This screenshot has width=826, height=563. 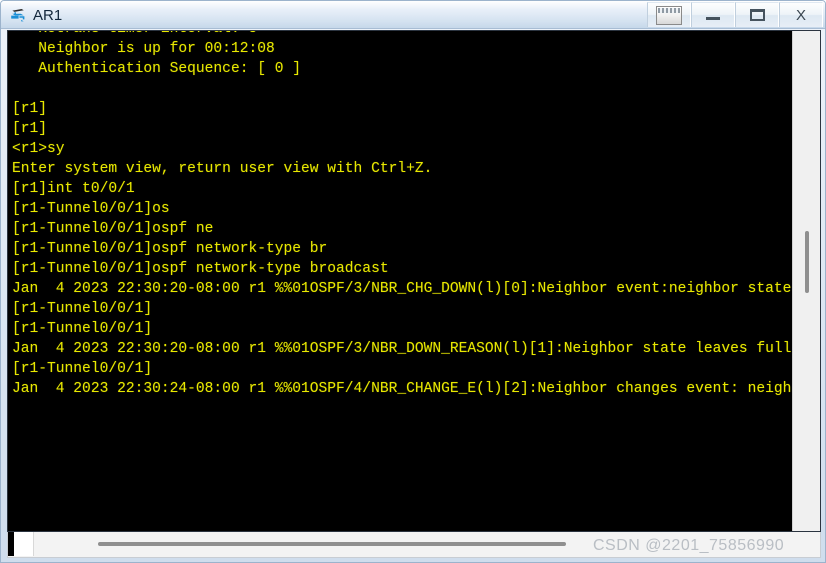 I want to click on capture-button, so click(x=669, y=14).